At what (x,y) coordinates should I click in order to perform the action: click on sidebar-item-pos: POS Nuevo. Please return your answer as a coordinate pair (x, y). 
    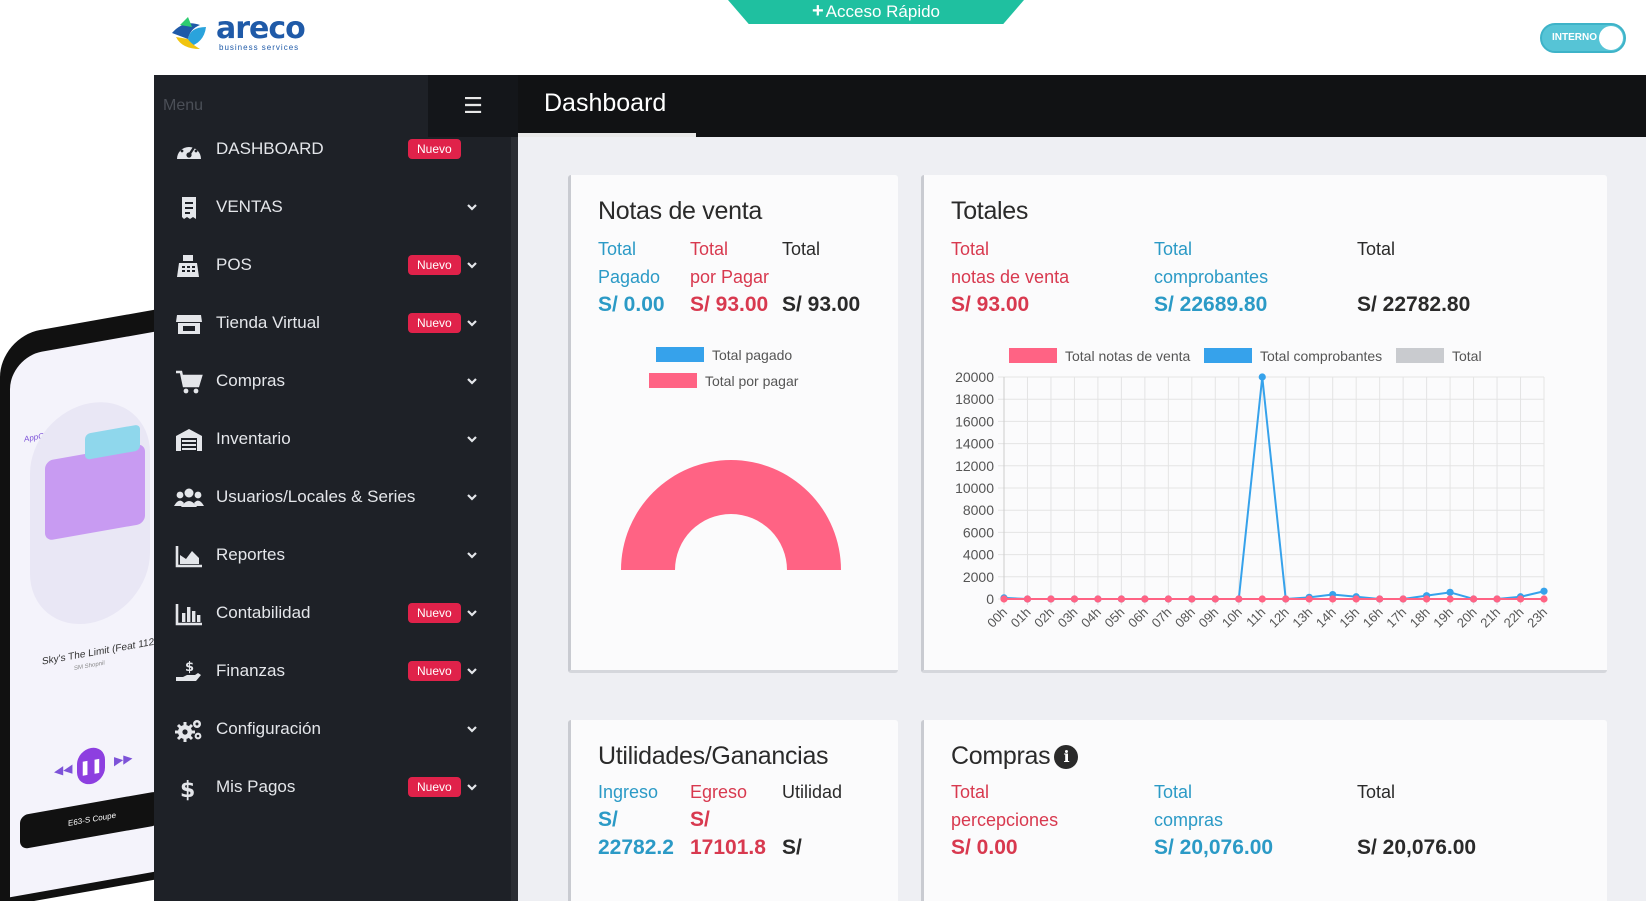
    Looking at the image, I should click on (336, 268).